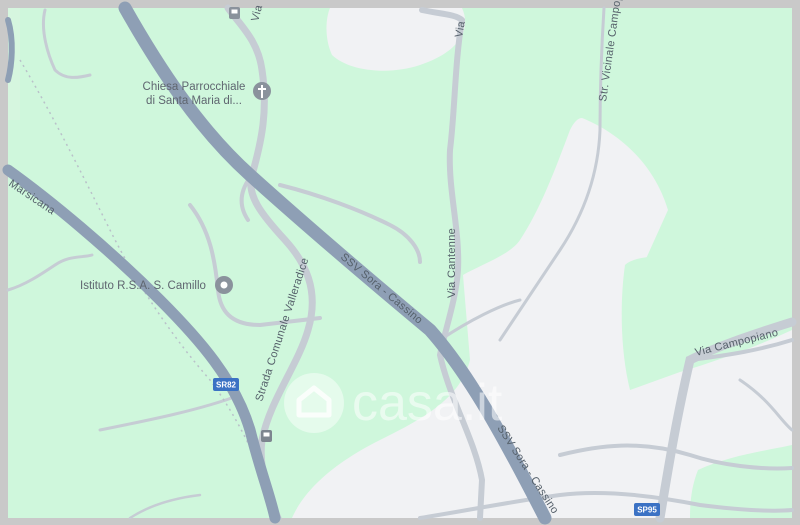 This screenshot has height=525, width=800. Describe the element at coordinates (194, 87) in the screenshot. I see `poi-chiesa-label-line1: Chiesa Parrocchiale` at that location.